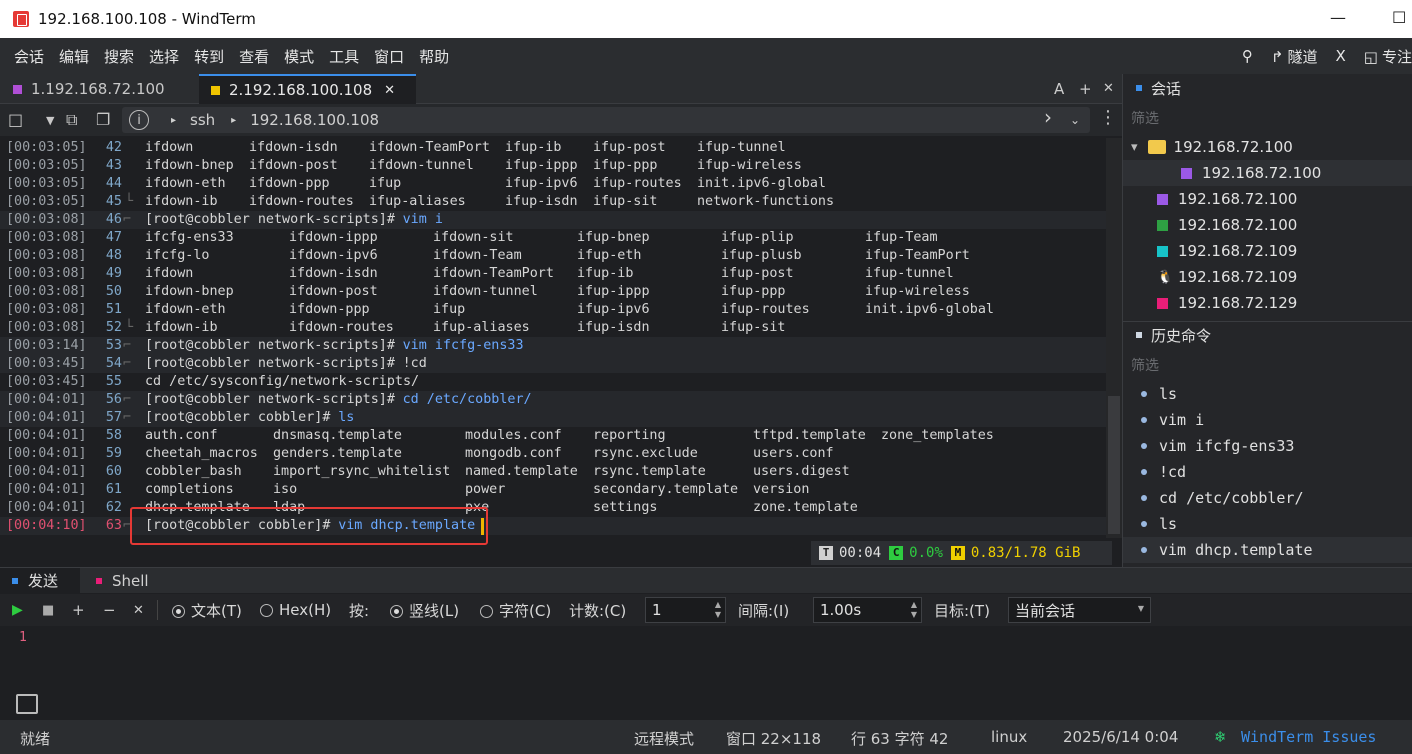 The height and width of the screenshot is (754, 1412). I want to click on x-button: X, so click(1341, 56).